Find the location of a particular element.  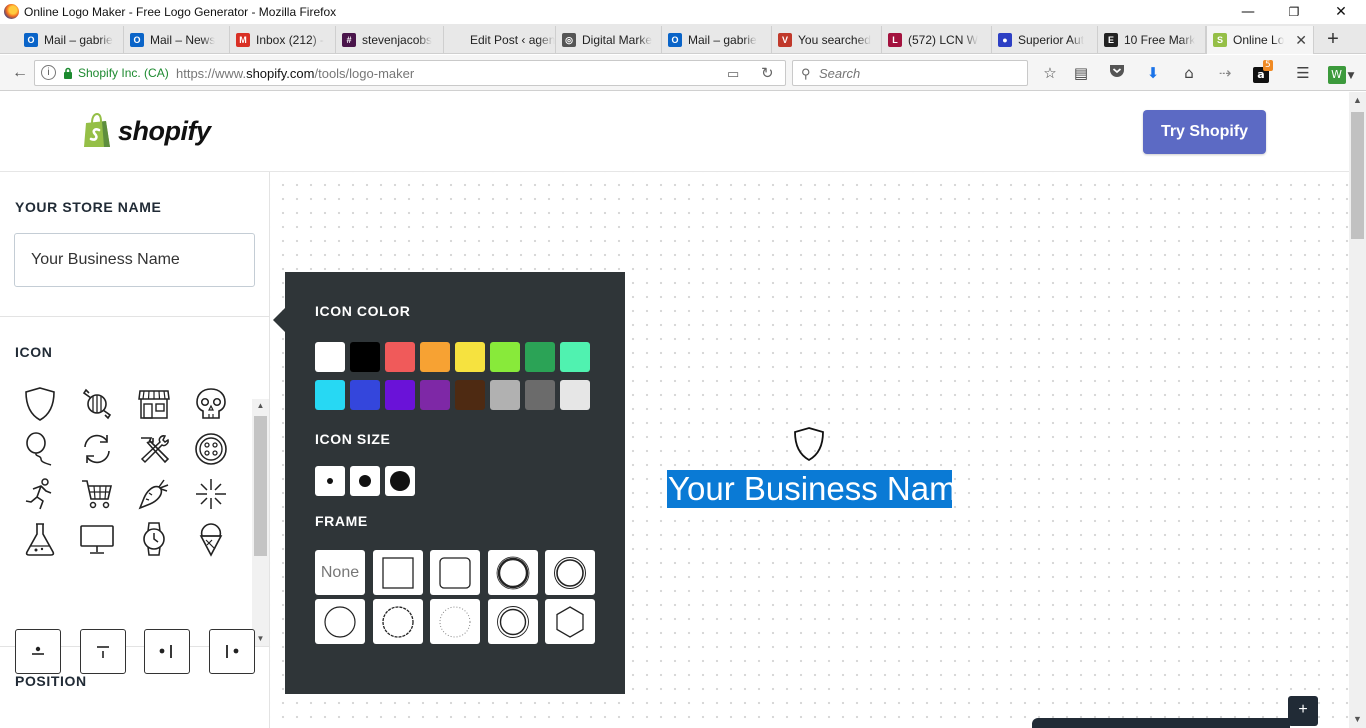

frame-ring-button is located at coordinates (513, 621).